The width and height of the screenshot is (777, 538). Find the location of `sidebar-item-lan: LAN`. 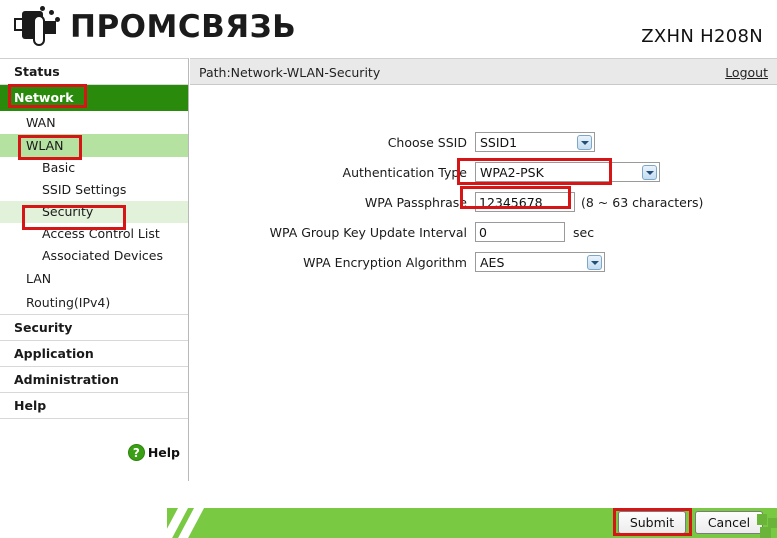

sidebar-item-lan: LAN is located at coordinates (94, 278).